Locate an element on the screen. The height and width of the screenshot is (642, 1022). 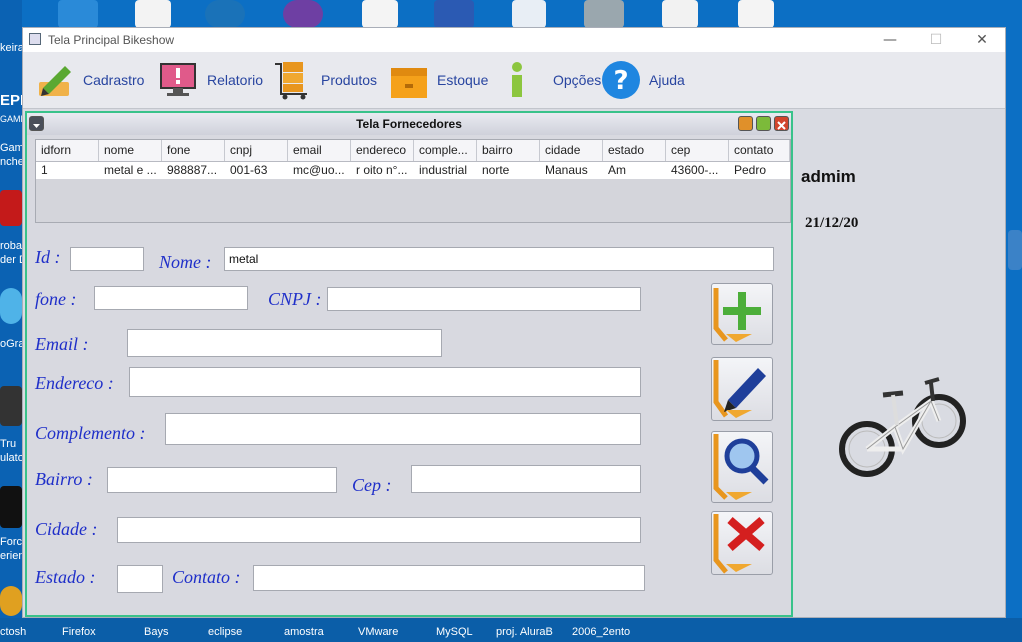
column-header: estado is located at coordinates (634, 150).